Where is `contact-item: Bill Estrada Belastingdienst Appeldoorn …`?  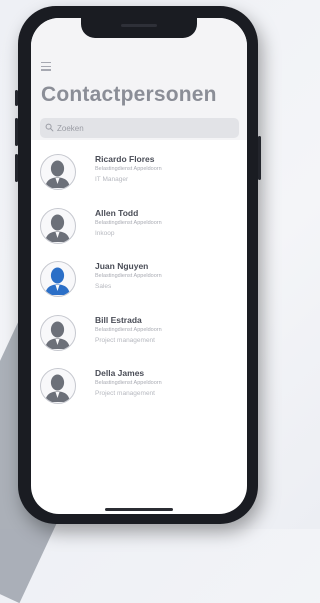
contact-item: Bill Estrada Belastingdienst Appeldoorn … is located at coordinates (139, 336).